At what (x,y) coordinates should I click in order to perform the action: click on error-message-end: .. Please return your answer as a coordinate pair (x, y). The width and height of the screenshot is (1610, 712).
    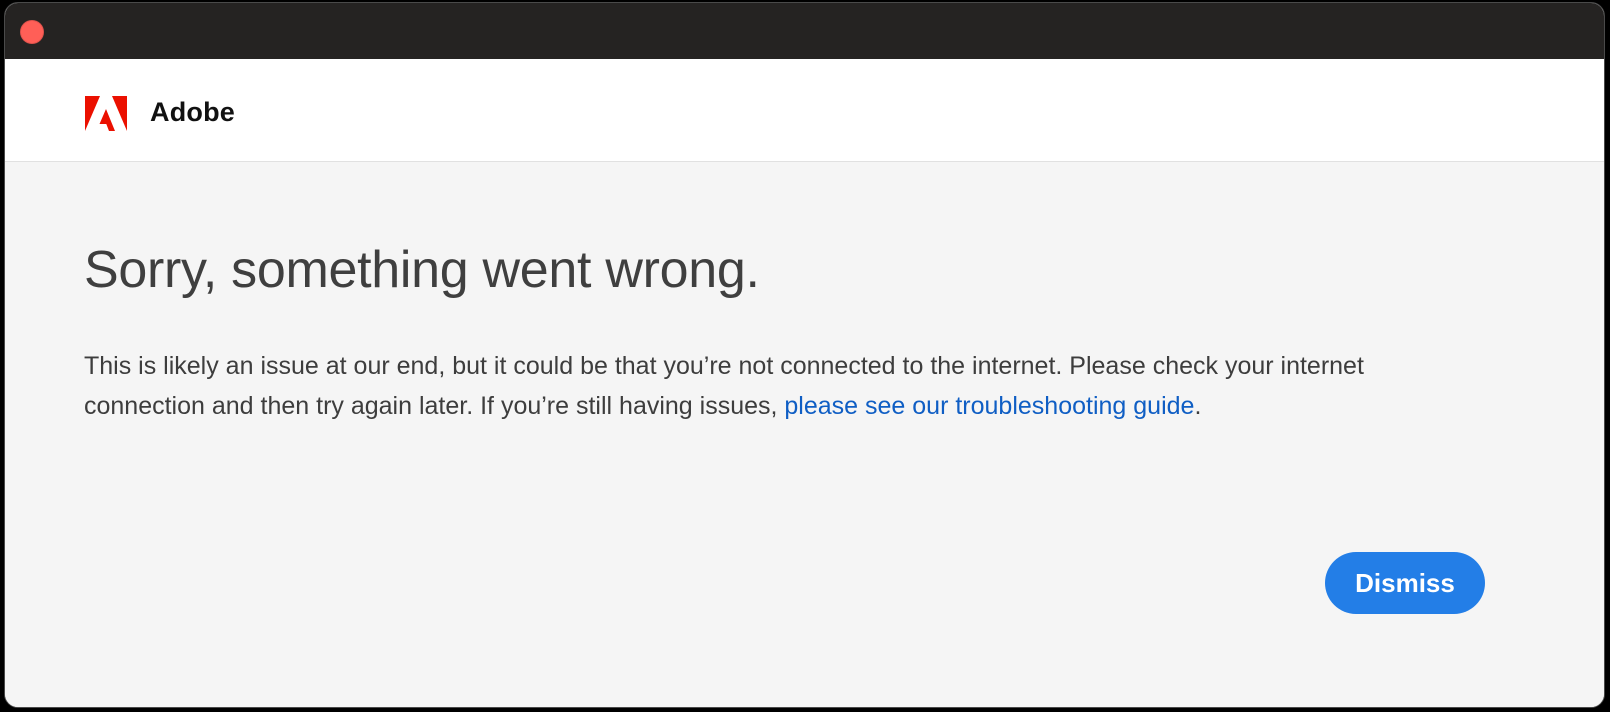
    Looking at the image, I should click on (1198, 406).